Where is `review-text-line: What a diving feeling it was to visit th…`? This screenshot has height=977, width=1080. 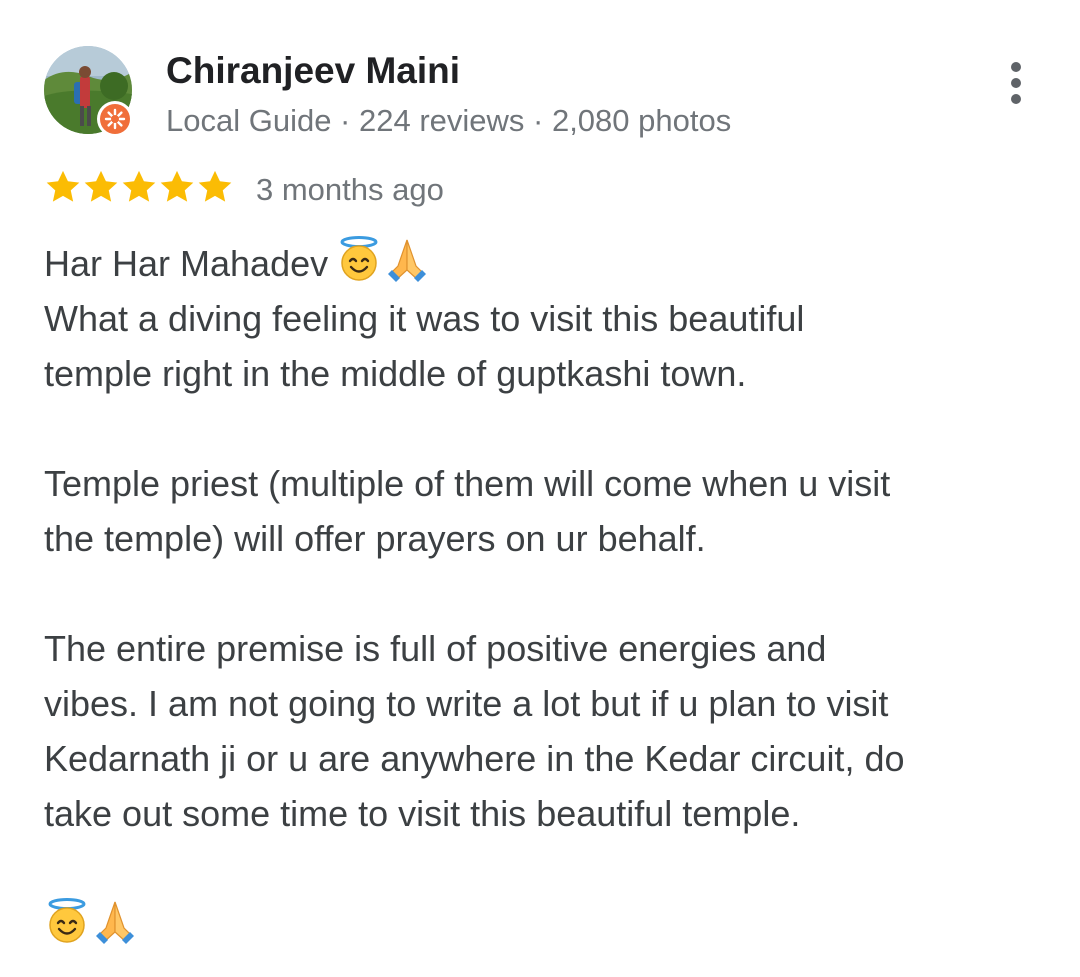
review-text-line: What a diving feeling it was to visit th… is located at coordinates (424, 318).